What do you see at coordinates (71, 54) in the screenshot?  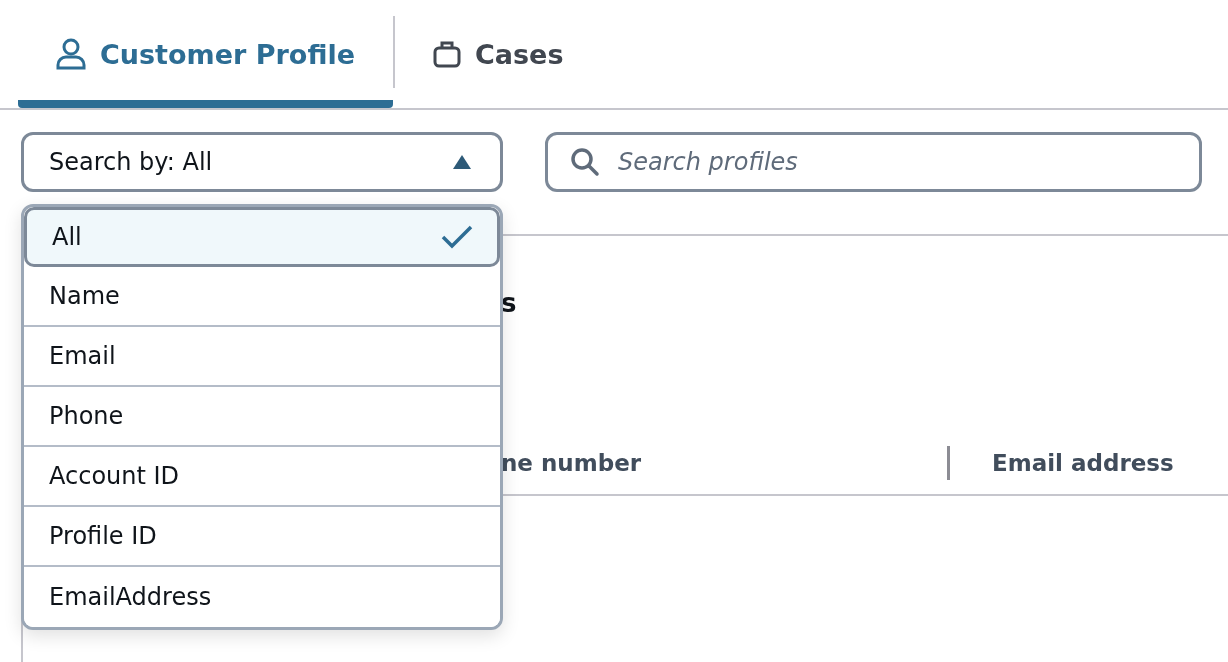 I see `person-icon` at bounding box center [71, 54].